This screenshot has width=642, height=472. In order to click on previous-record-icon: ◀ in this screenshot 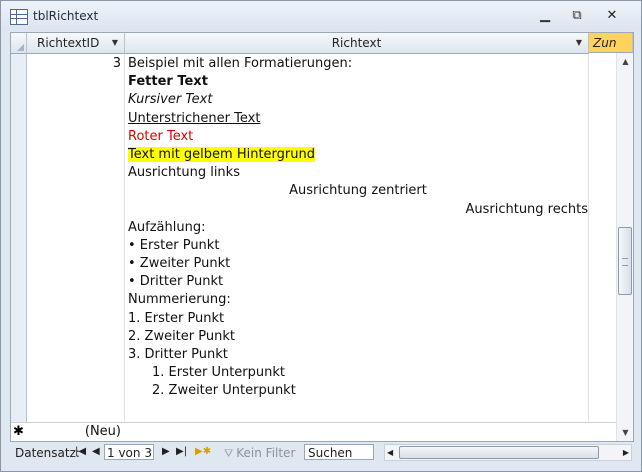, I will do `click(96, 451)`.